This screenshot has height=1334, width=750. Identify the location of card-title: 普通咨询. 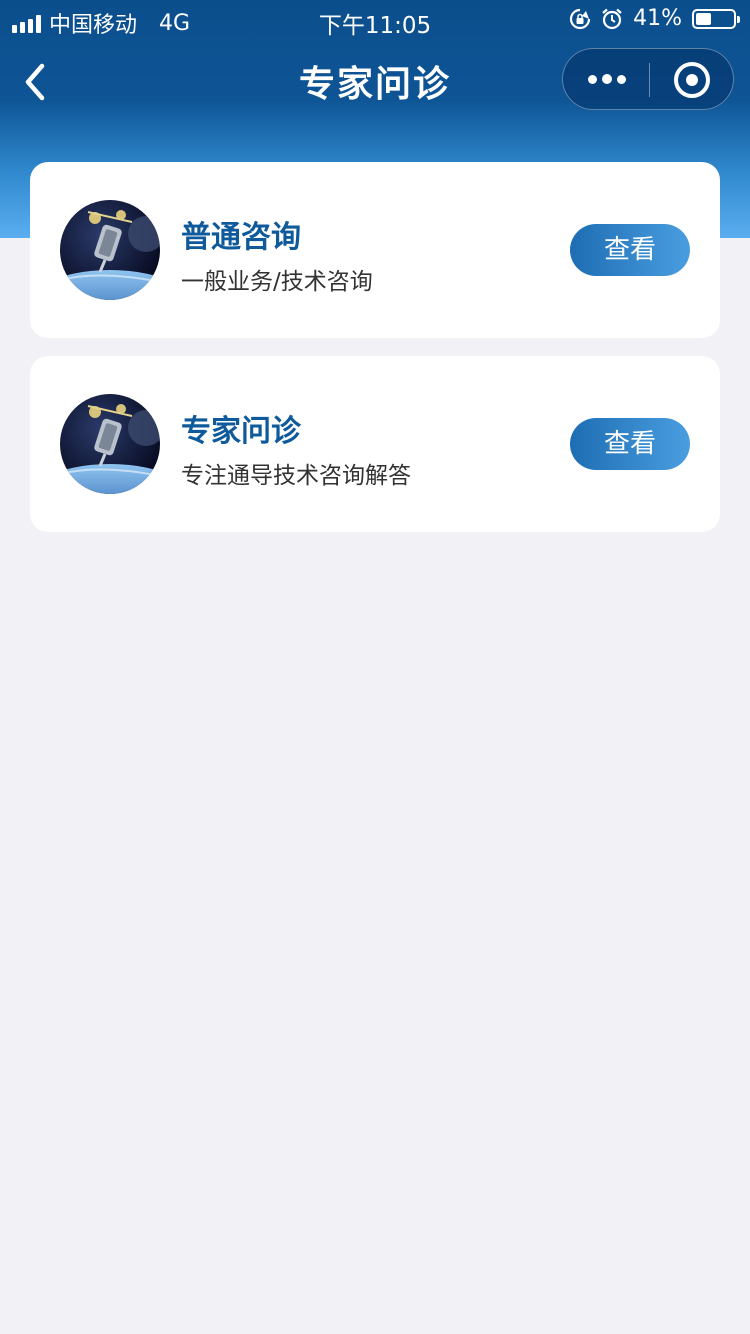
(241, 237).